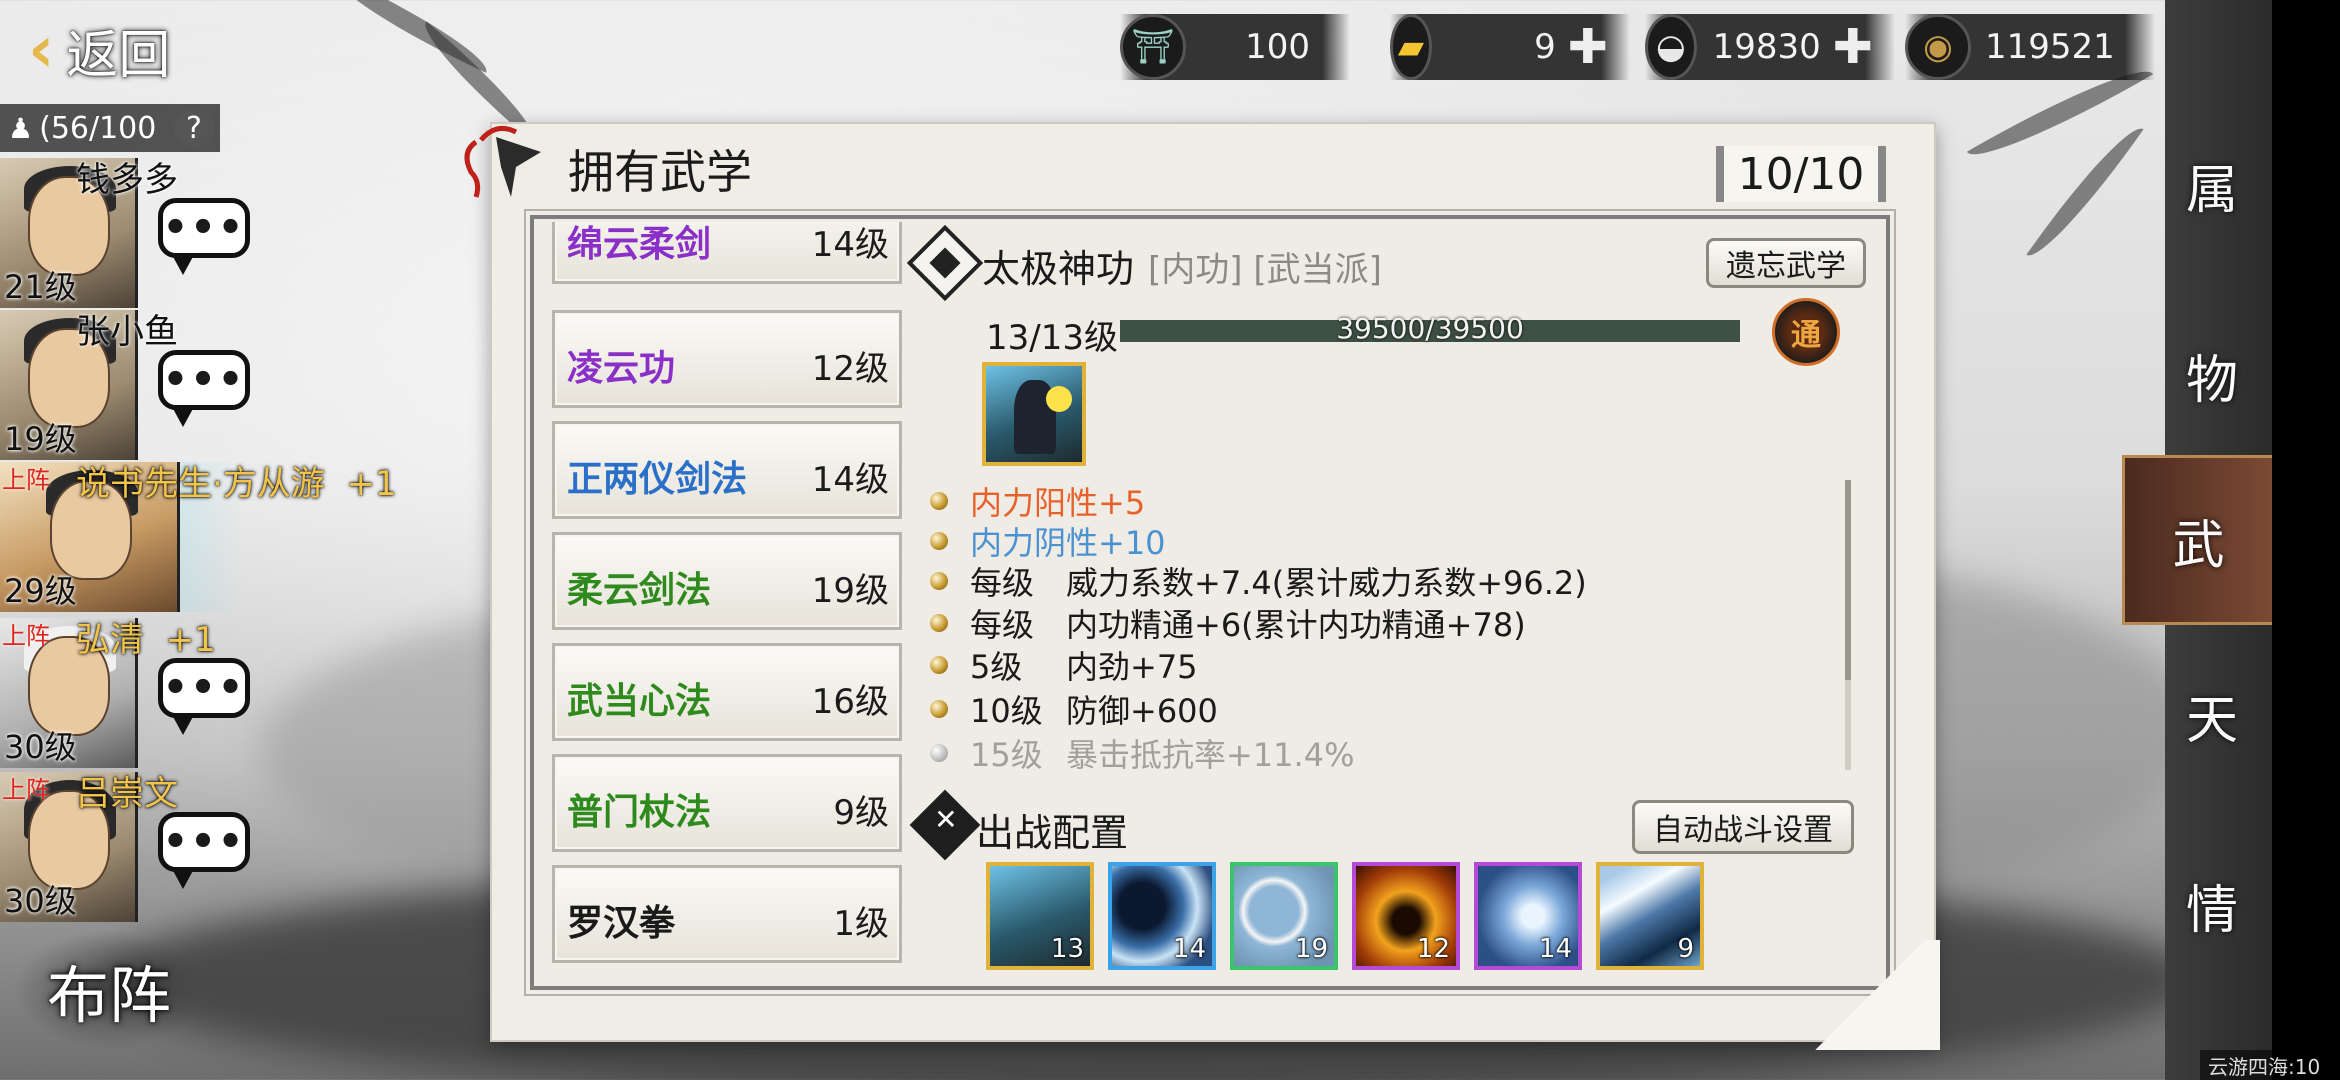  I want to click on mastery-badge-icon: 通, so click(1806, 332).